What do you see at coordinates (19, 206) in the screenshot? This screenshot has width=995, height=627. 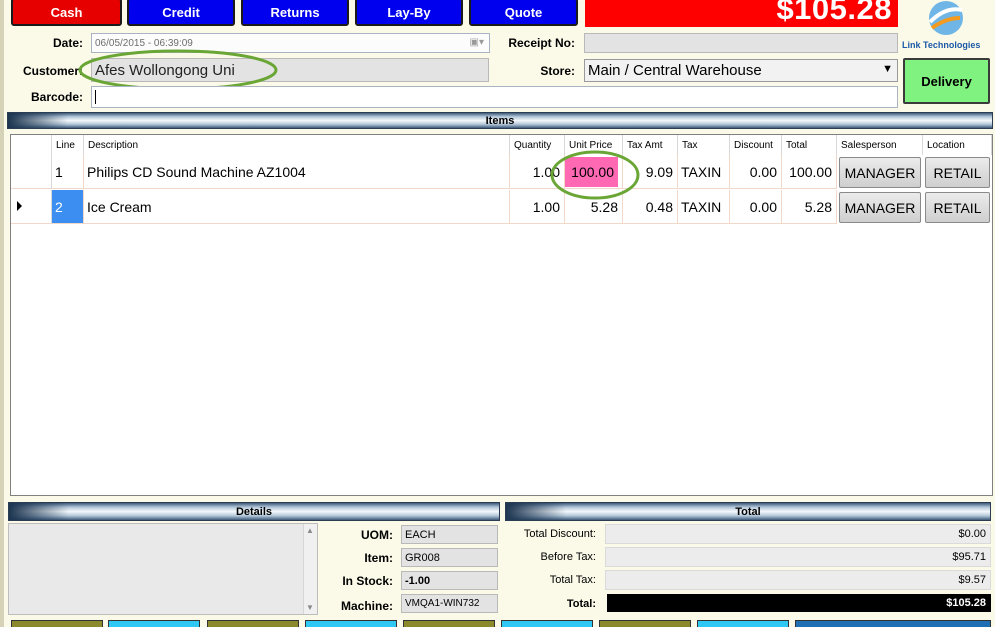 I see `current-row-arrow-icon` at bounding box center [19, 206].